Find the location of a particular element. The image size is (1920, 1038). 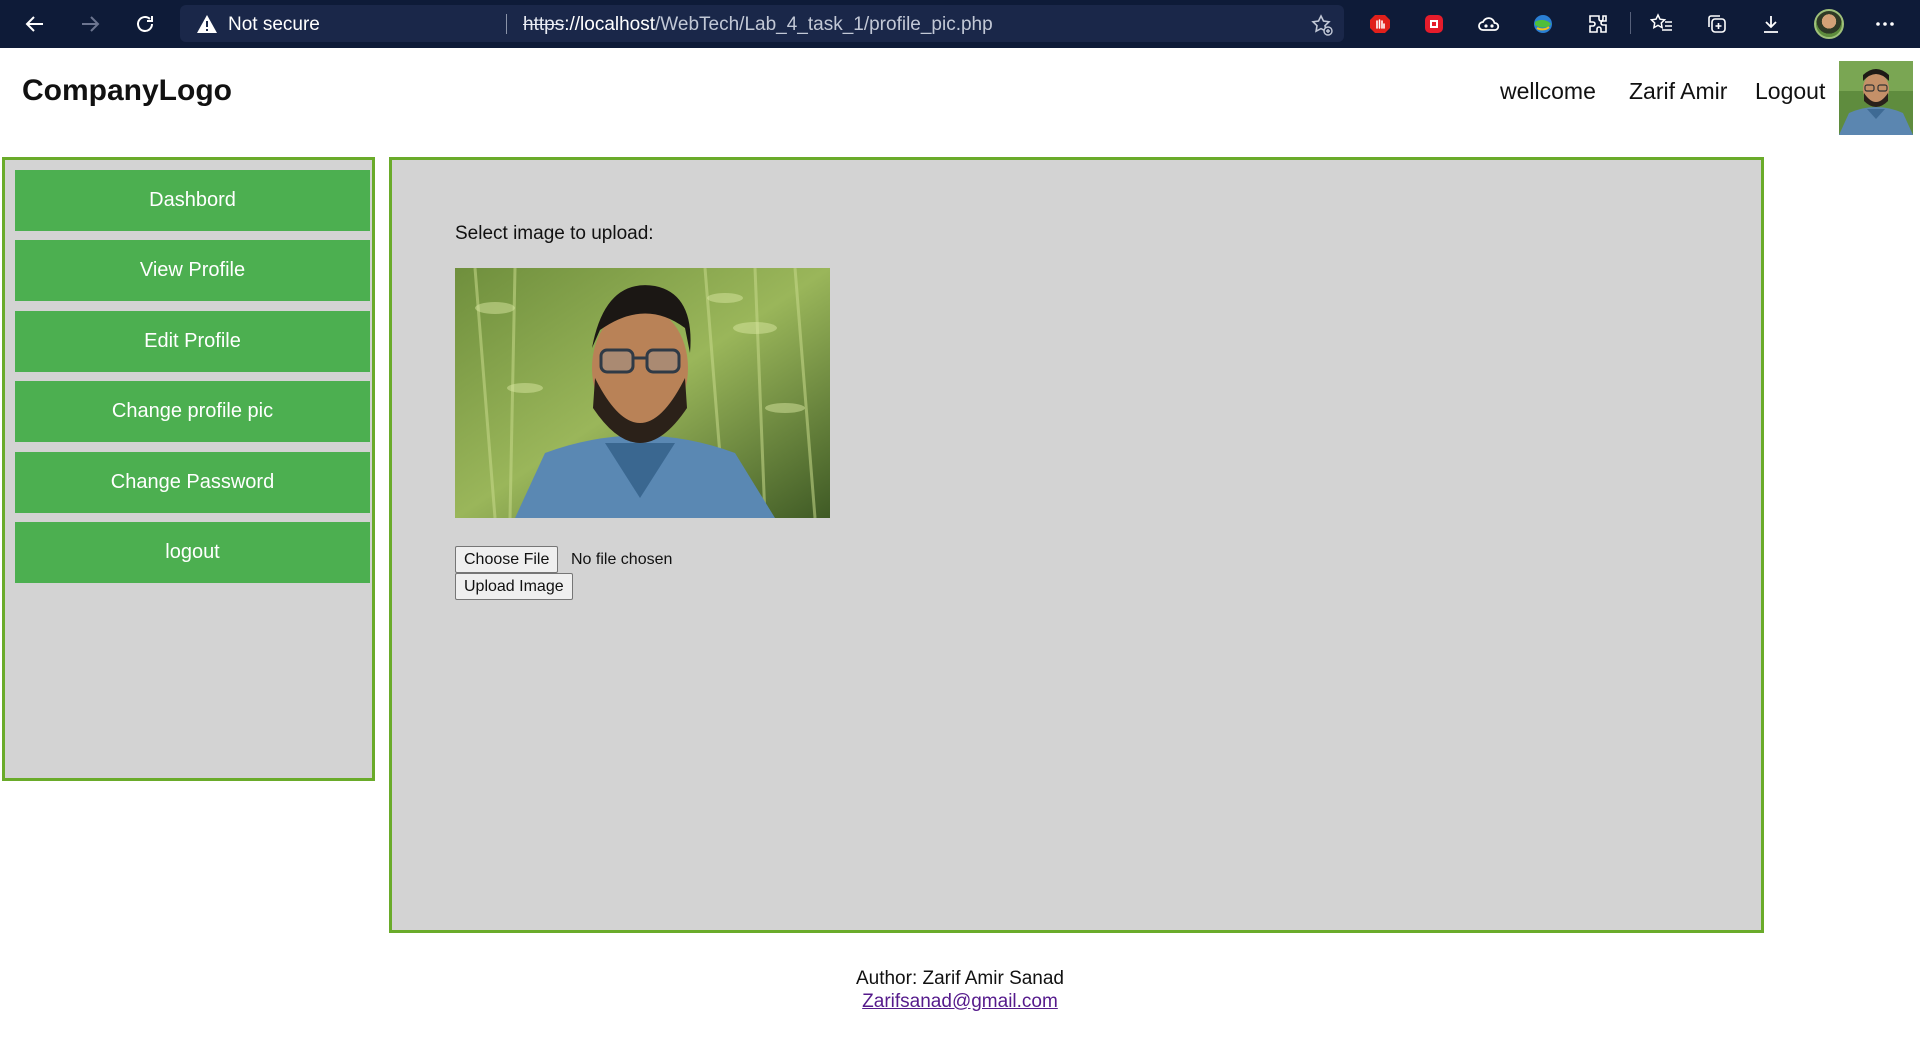

extension-globe-icon is located at coordinates (1543, 24).